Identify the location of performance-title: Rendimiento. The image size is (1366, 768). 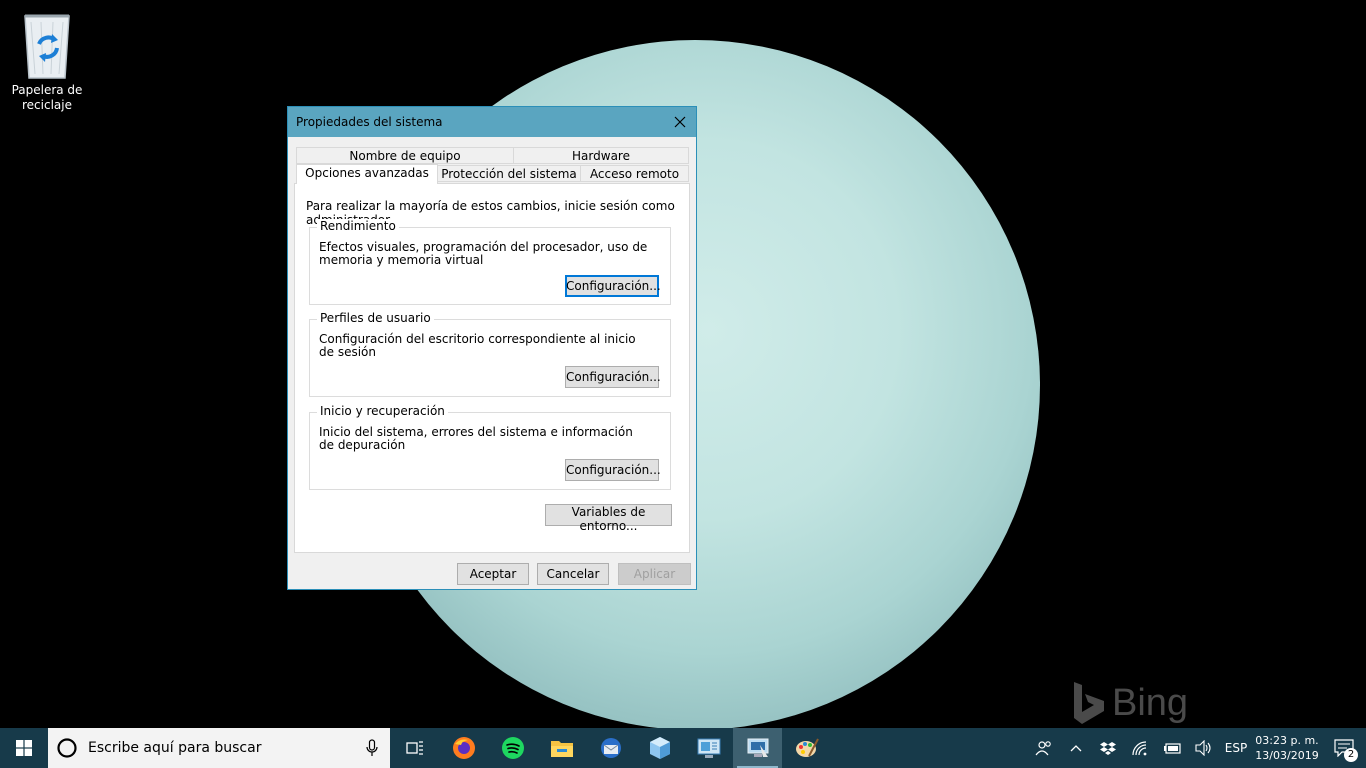
(358, 226).